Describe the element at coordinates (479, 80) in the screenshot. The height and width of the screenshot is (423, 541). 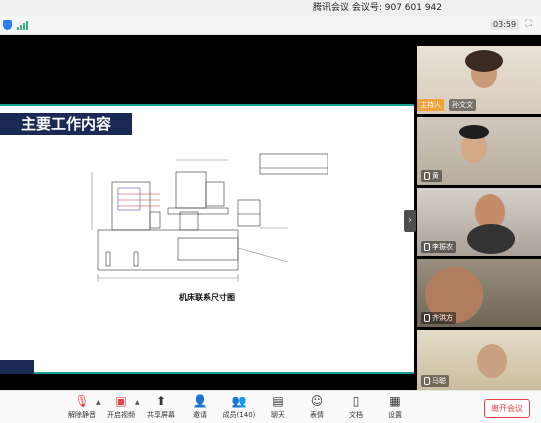
I see `video-tile: 主持人 孙文文` at that location.